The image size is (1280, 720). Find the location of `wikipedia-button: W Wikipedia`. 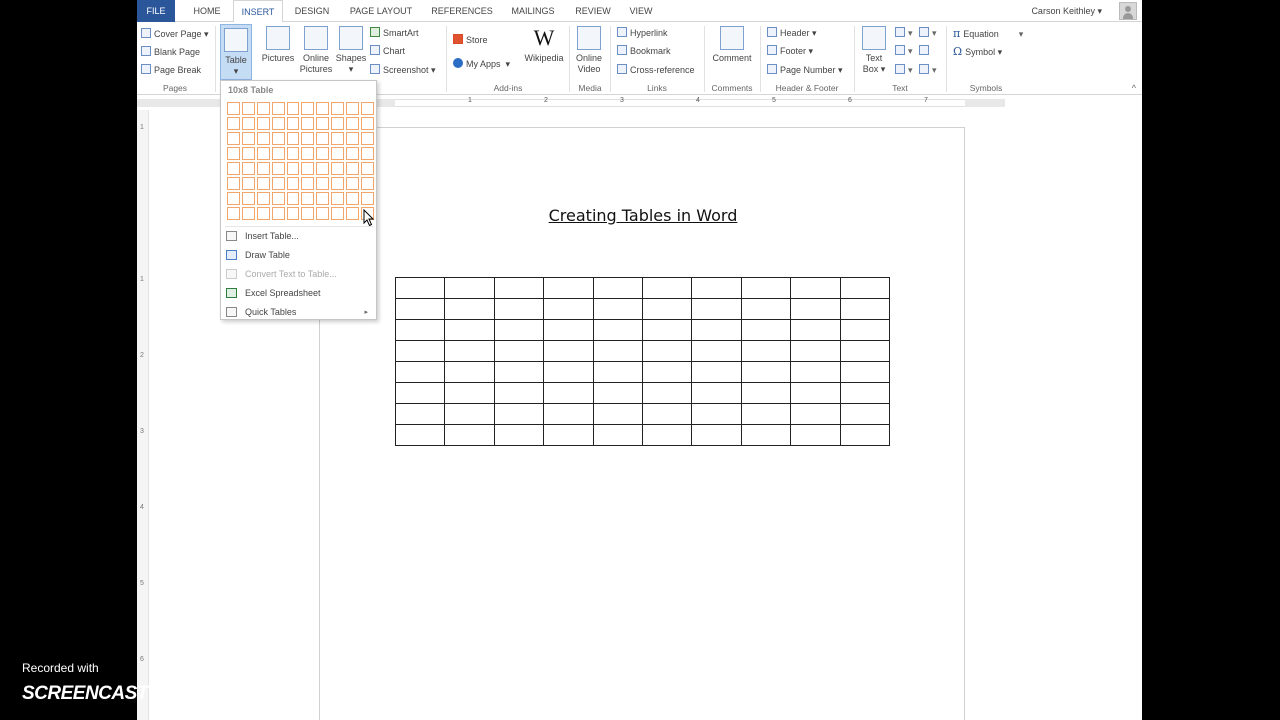

wikipedia-button: W Wikipedia is located at coordinates (544, 45).